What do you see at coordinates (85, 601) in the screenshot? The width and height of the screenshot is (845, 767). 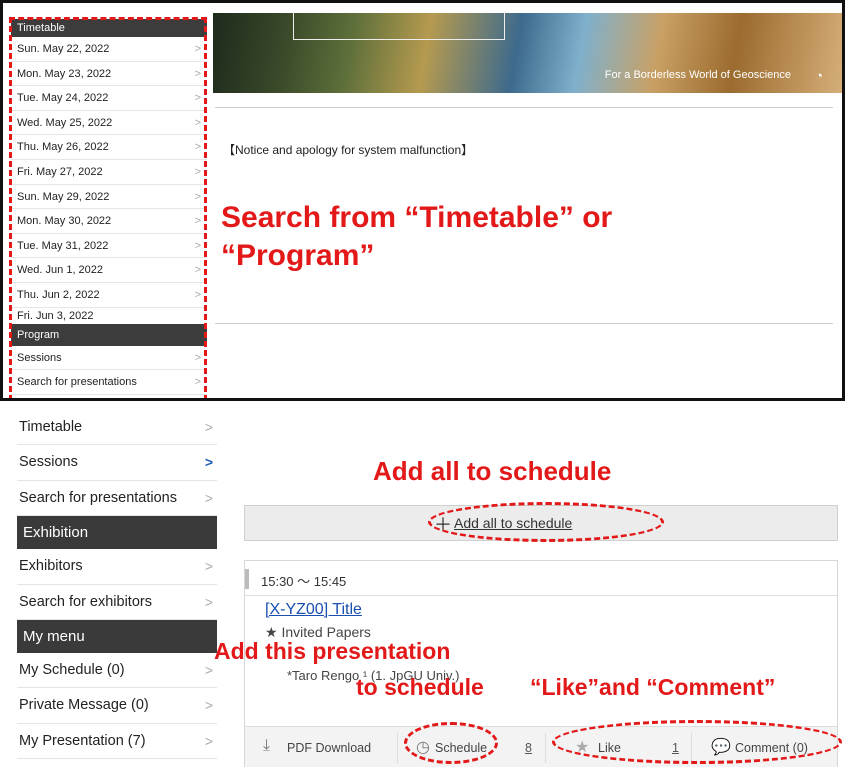 I see `sidebar-item-label: Search for exhibitors` at bounding box center [85, 601].